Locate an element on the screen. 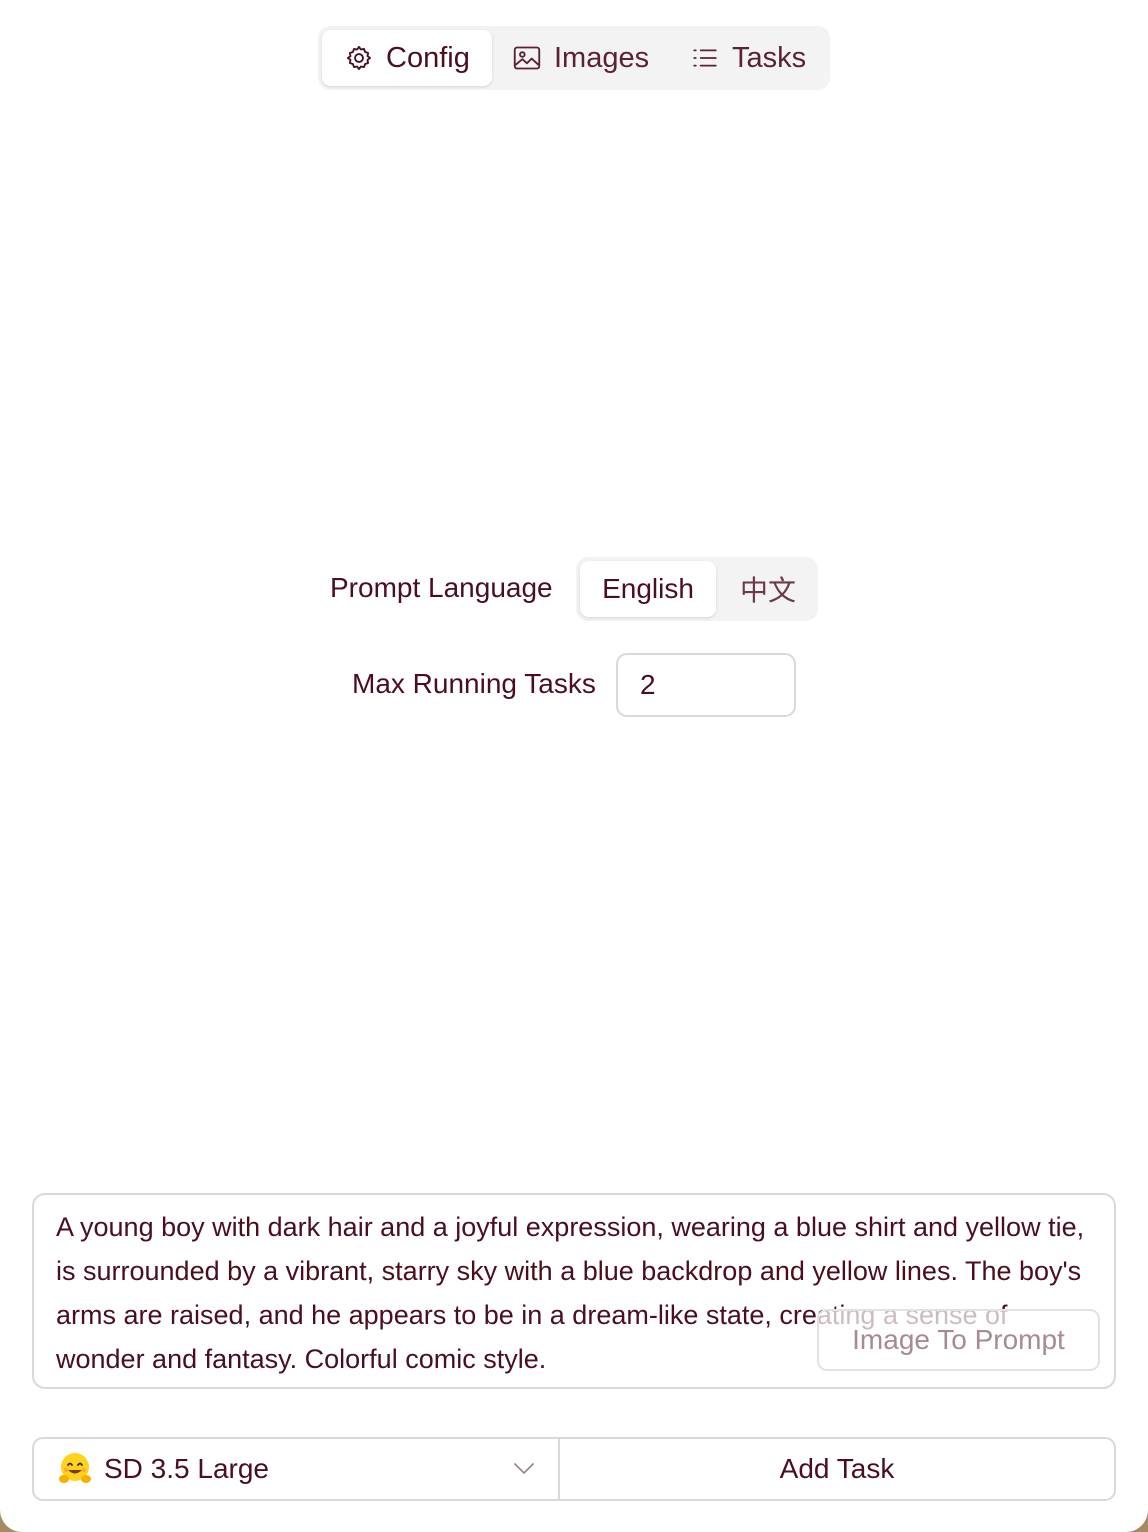 Image resolution: width=1148 pixels, height=1532 pixels. hugging-face-emoji-icon is located at coordinates (75, 1469).